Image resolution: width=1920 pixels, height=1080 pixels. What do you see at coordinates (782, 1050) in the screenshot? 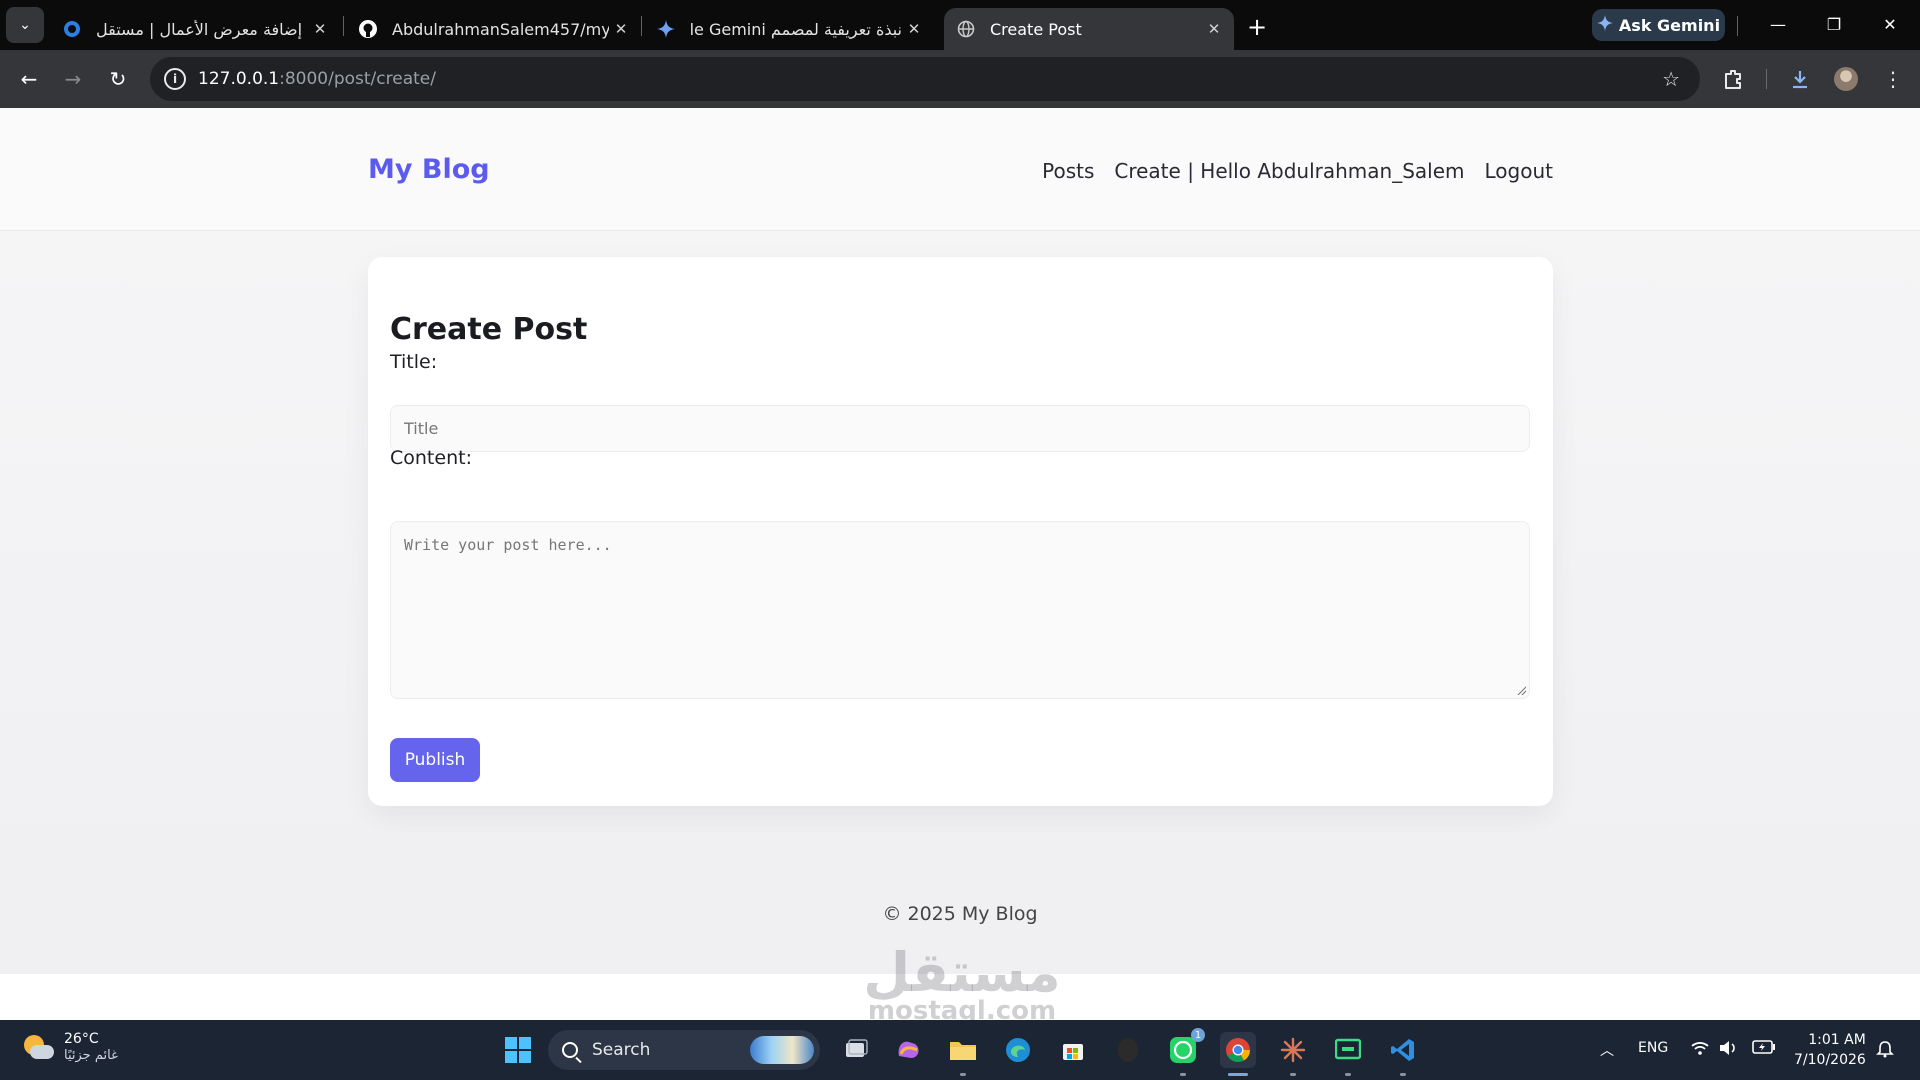
I see `search-highlight-art` at bounding box center [782, 1050].